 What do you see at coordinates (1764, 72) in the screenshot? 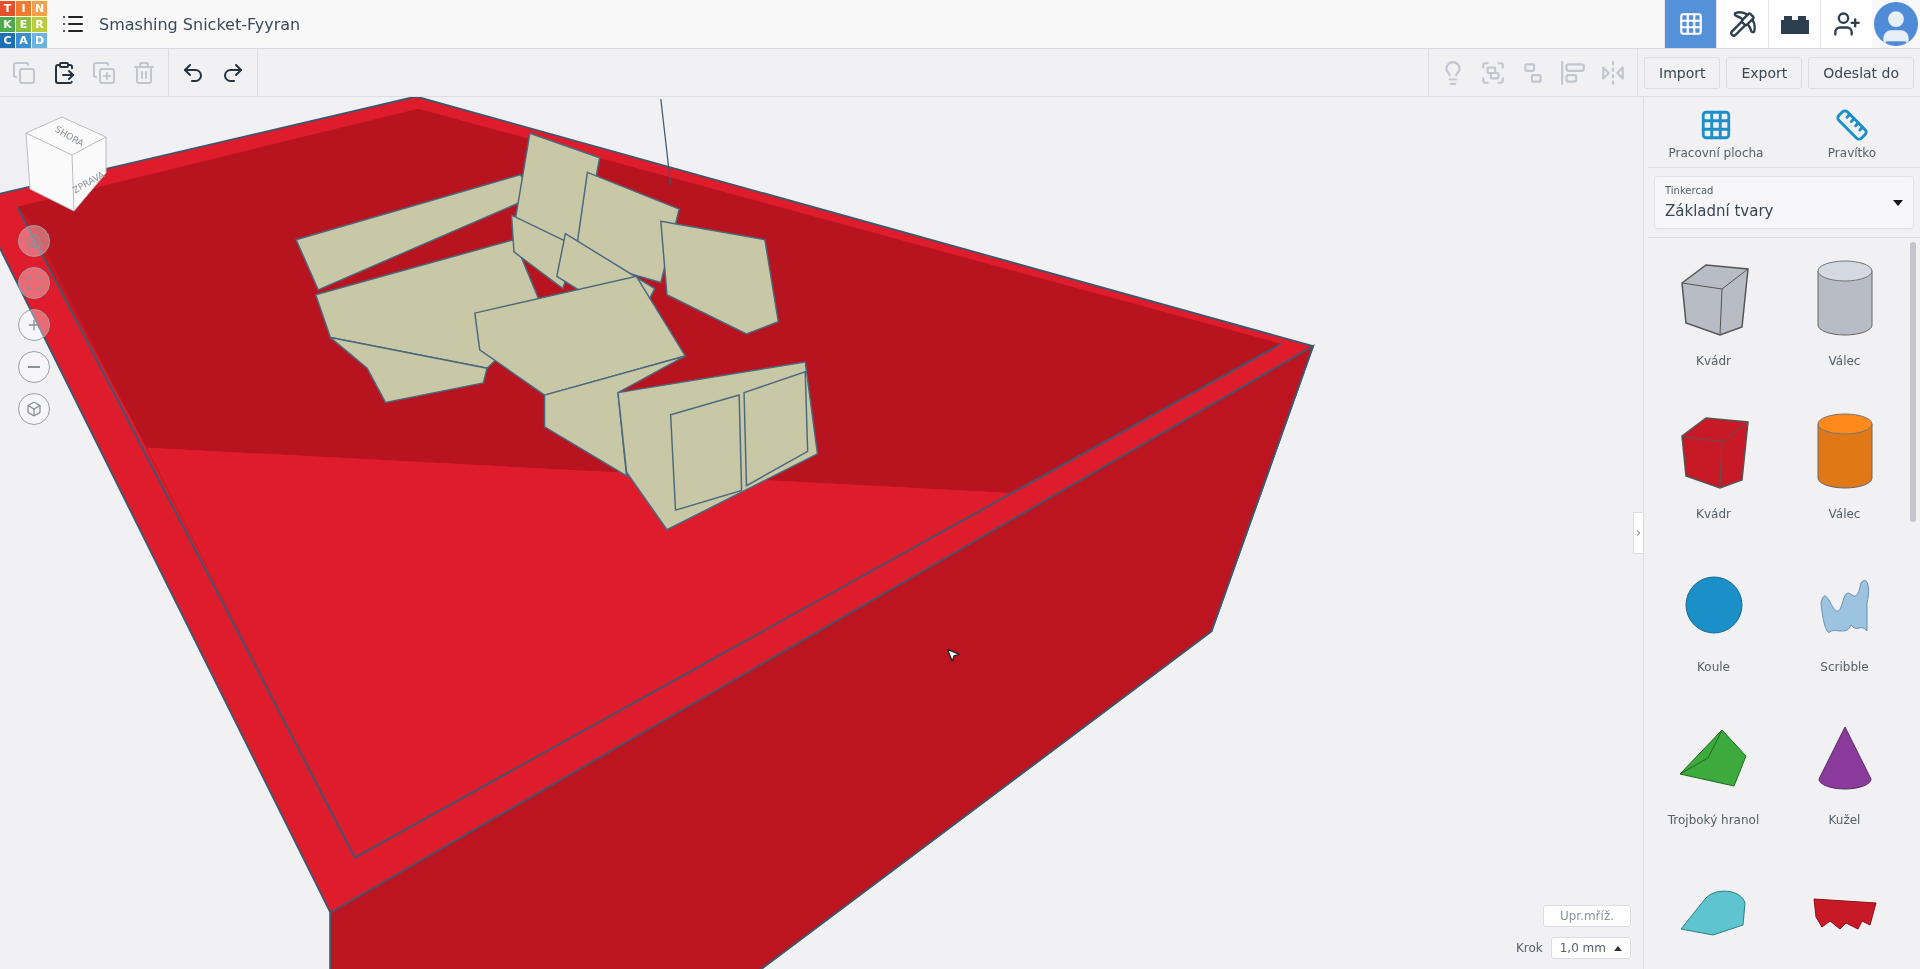
I see `toolbar-button: Export` at bounding box center [1764, 72].